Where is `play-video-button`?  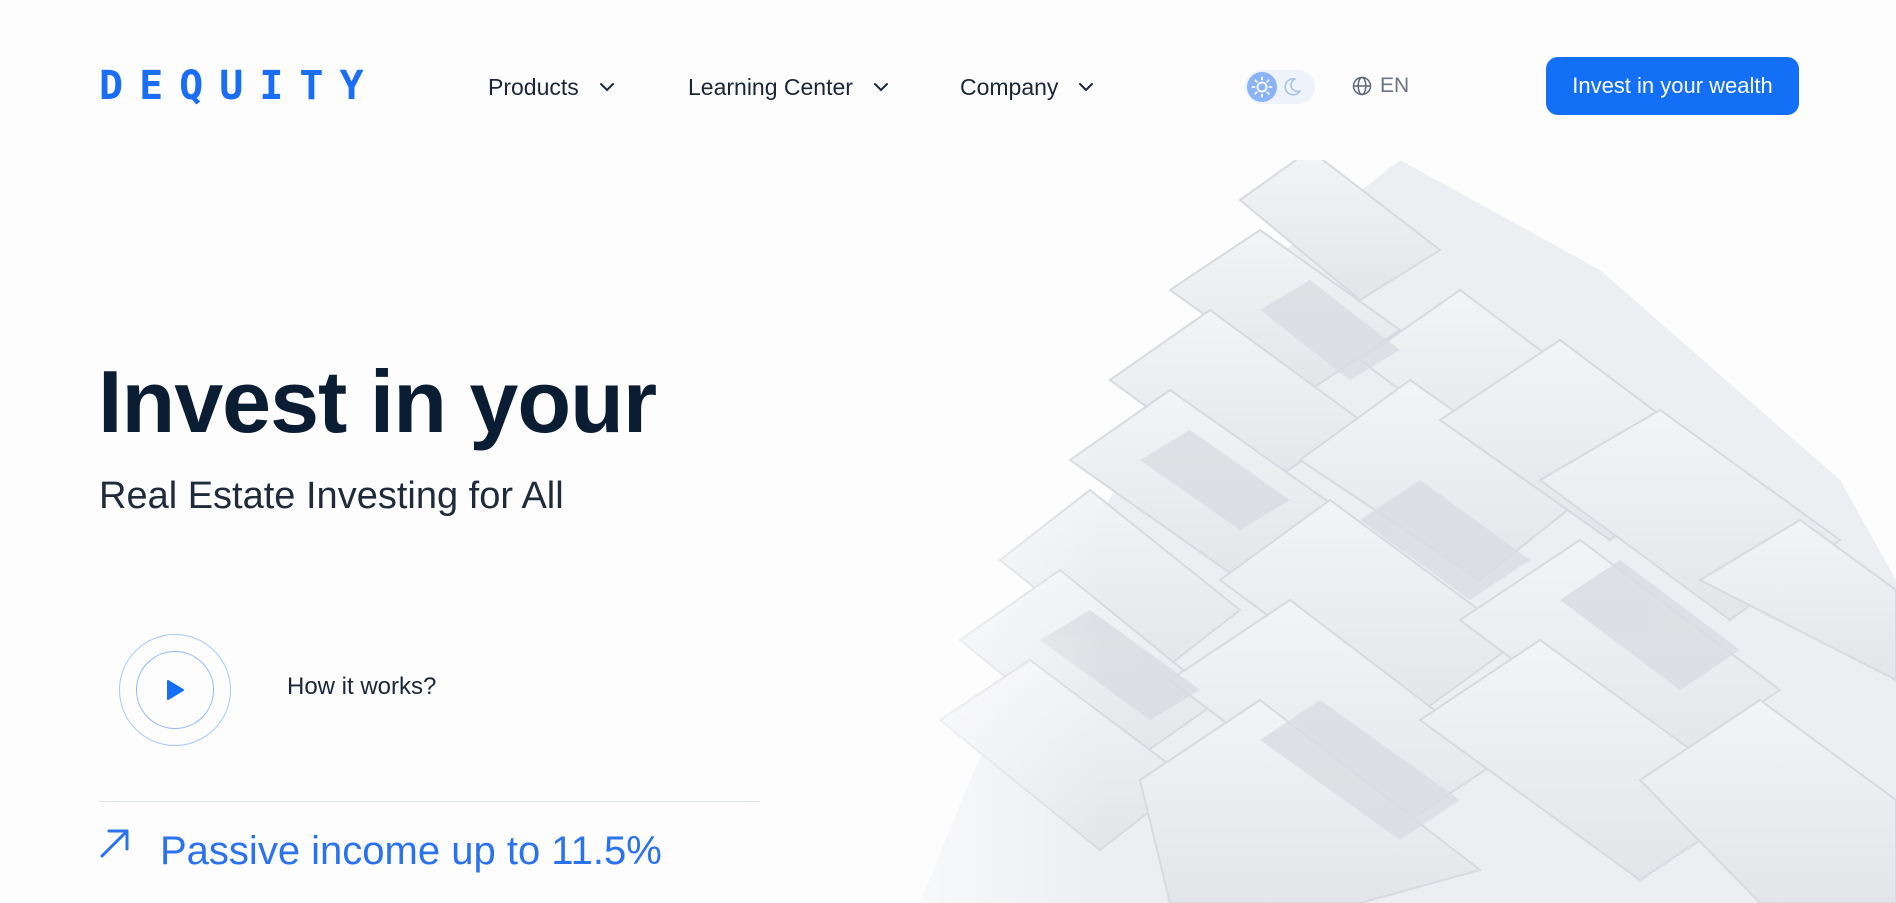 play-video-button is located at coordinates (175, 690).